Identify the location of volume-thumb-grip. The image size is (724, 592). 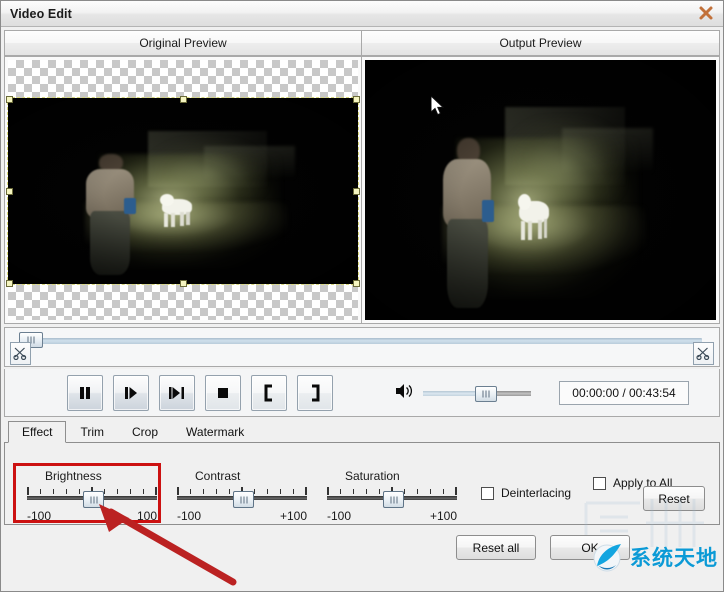
(486, 393).